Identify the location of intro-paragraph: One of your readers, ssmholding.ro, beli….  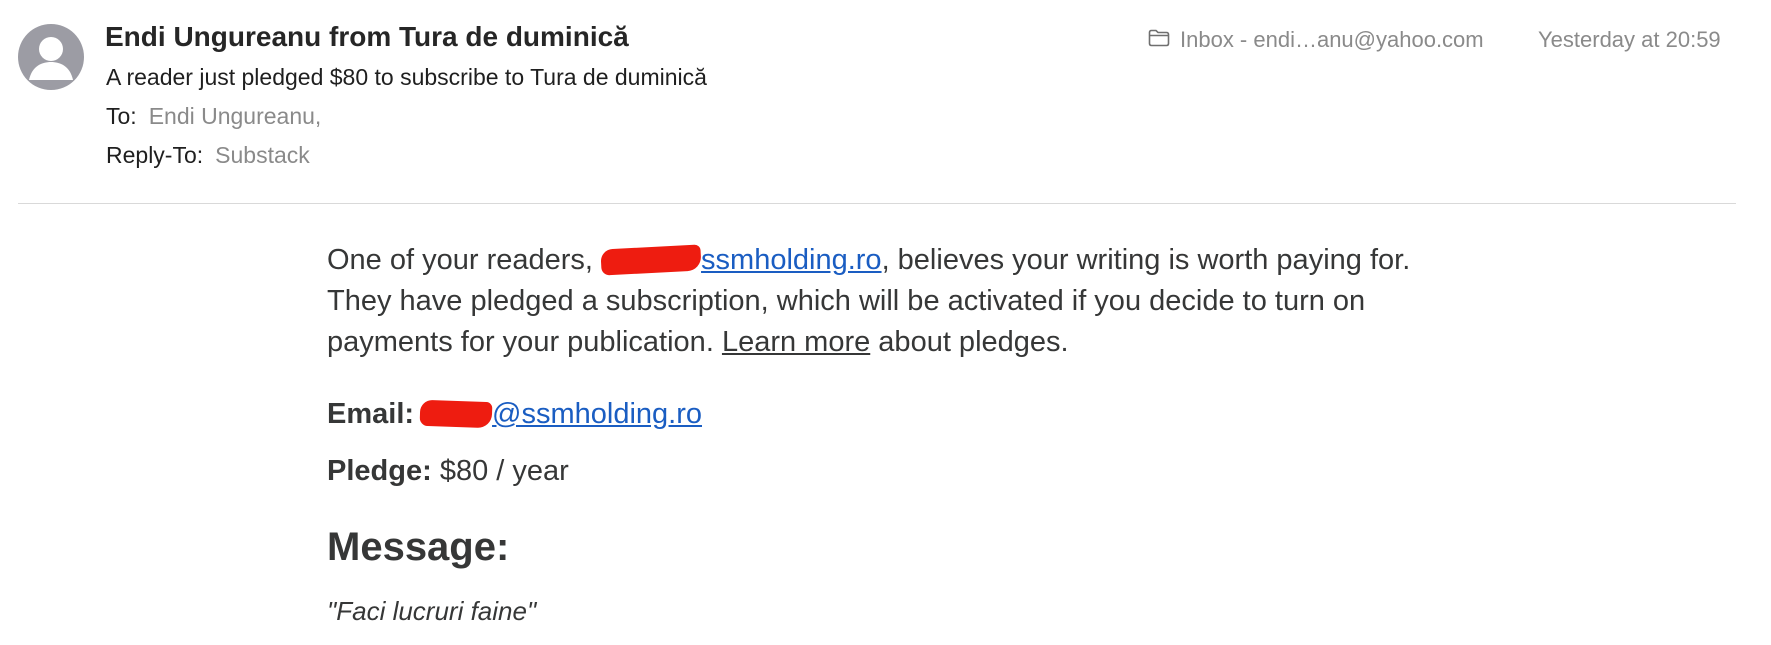
(897, 301).